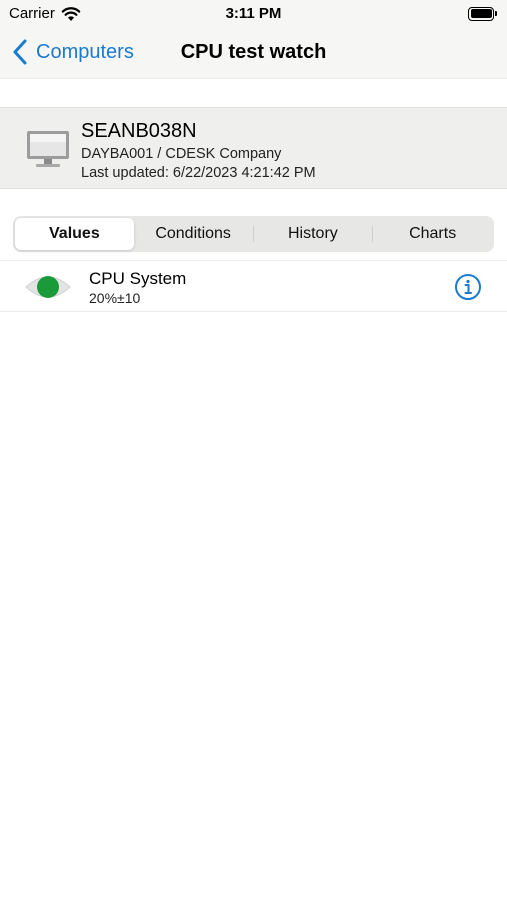  I want to click on tab-values: Values, so click(74, 234).